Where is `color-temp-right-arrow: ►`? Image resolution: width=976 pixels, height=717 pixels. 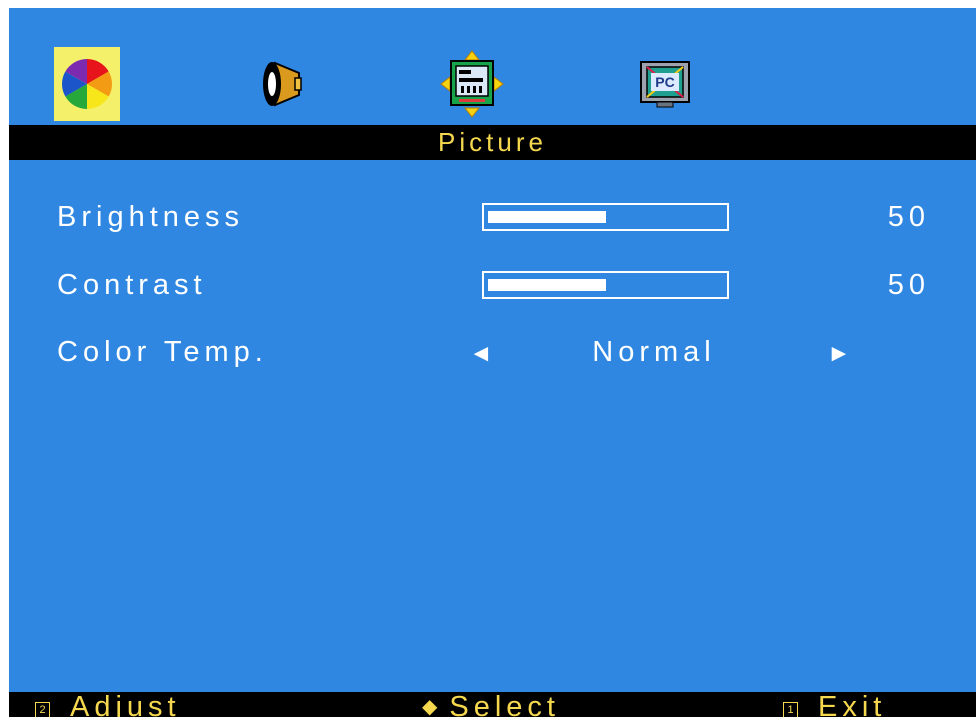 color-temp-right-arrow: ► is located at coordinates (839, 354).